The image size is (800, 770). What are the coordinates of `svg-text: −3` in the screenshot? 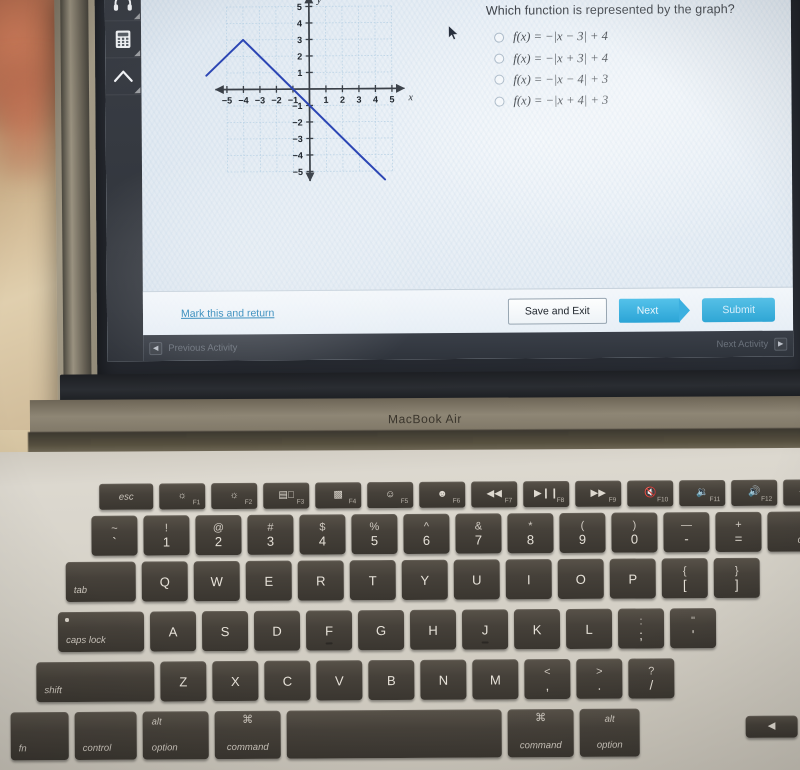 It's located at (297, 139).